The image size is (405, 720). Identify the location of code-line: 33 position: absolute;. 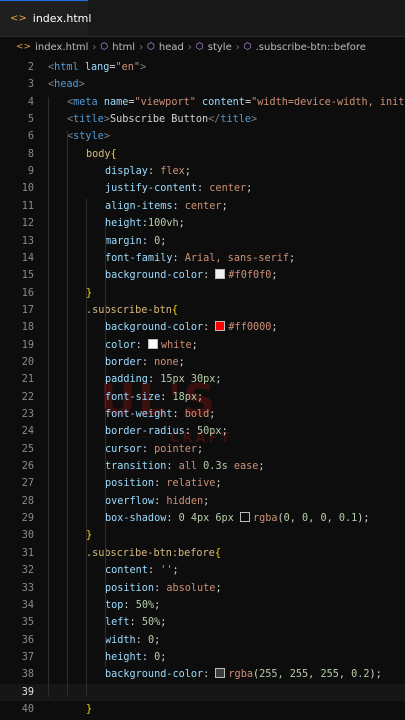
(202, 588).